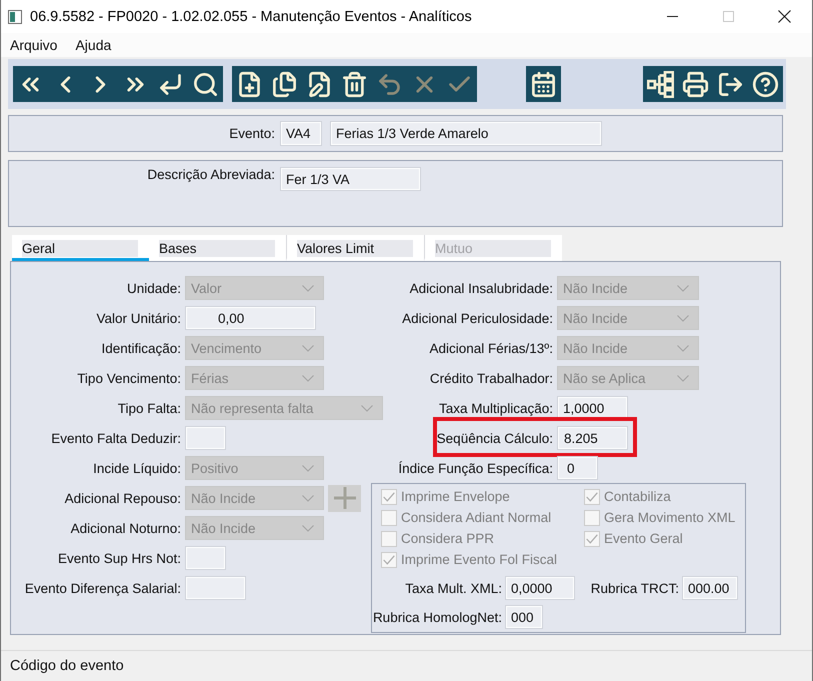  What do you see at coordinates (592, 438) in the screenshot?
I see `input-field: 8.205` at bounding box center [592, 438].